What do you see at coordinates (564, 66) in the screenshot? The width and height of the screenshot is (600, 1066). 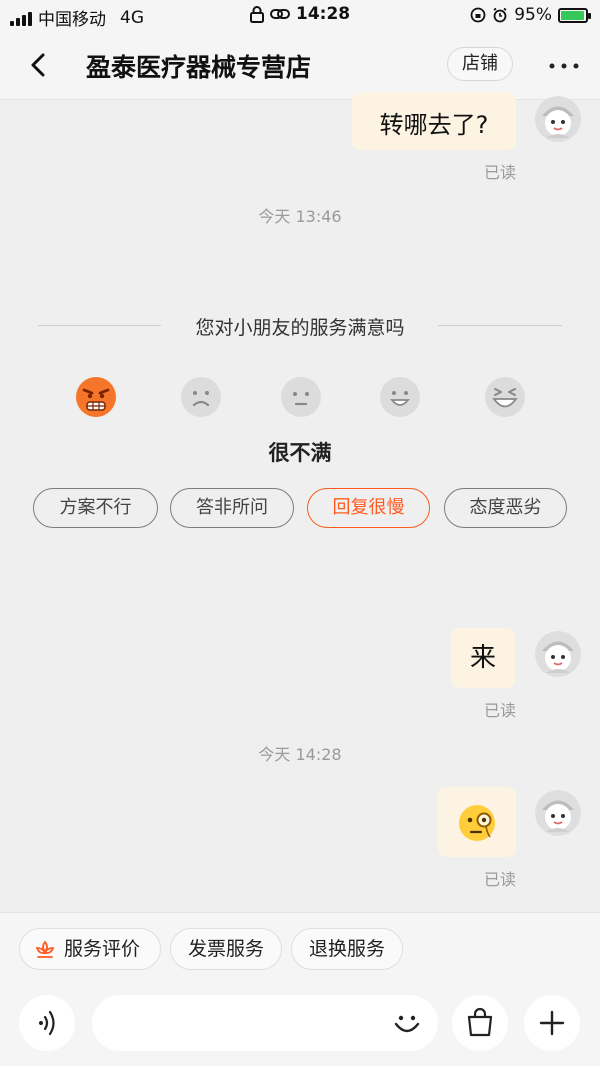 I see `more-options-icon` at bounding box center [564, 66].